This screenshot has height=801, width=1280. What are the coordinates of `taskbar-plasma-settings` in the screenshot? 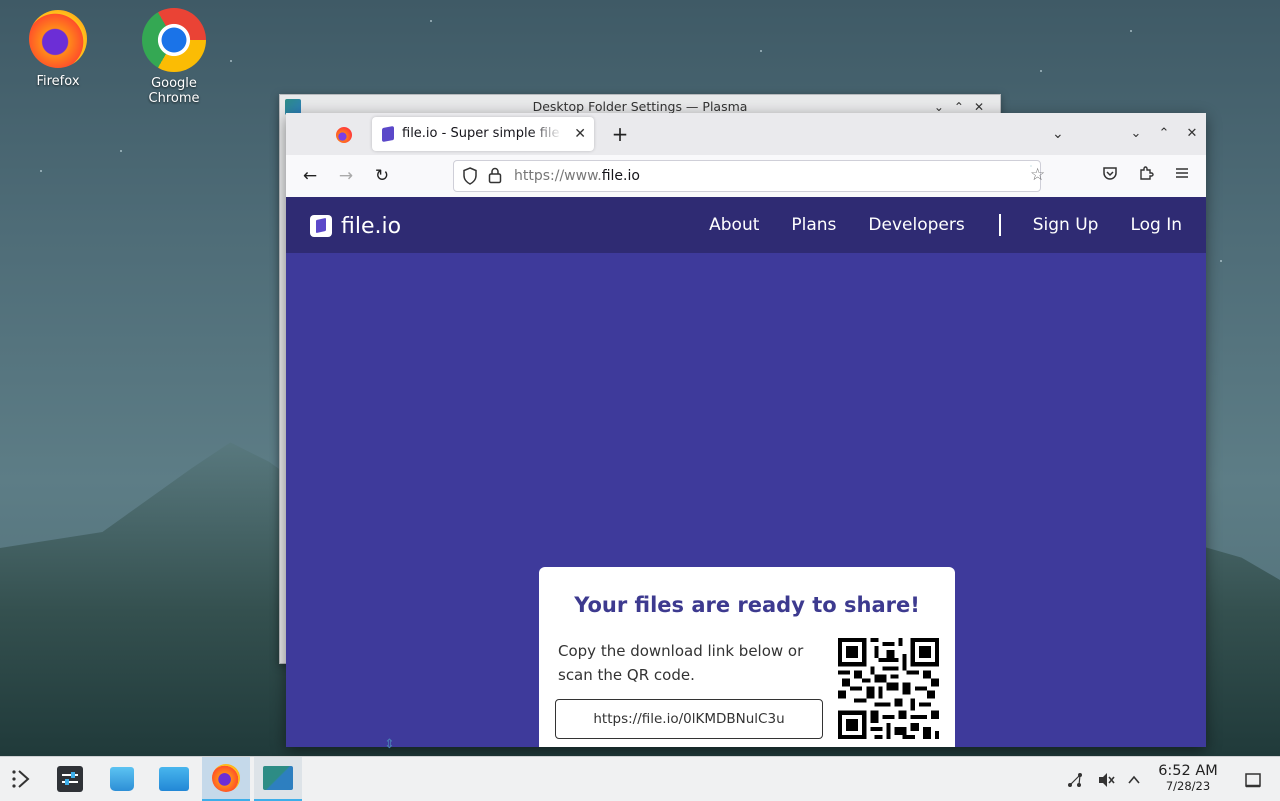 It's located at (278, 779).